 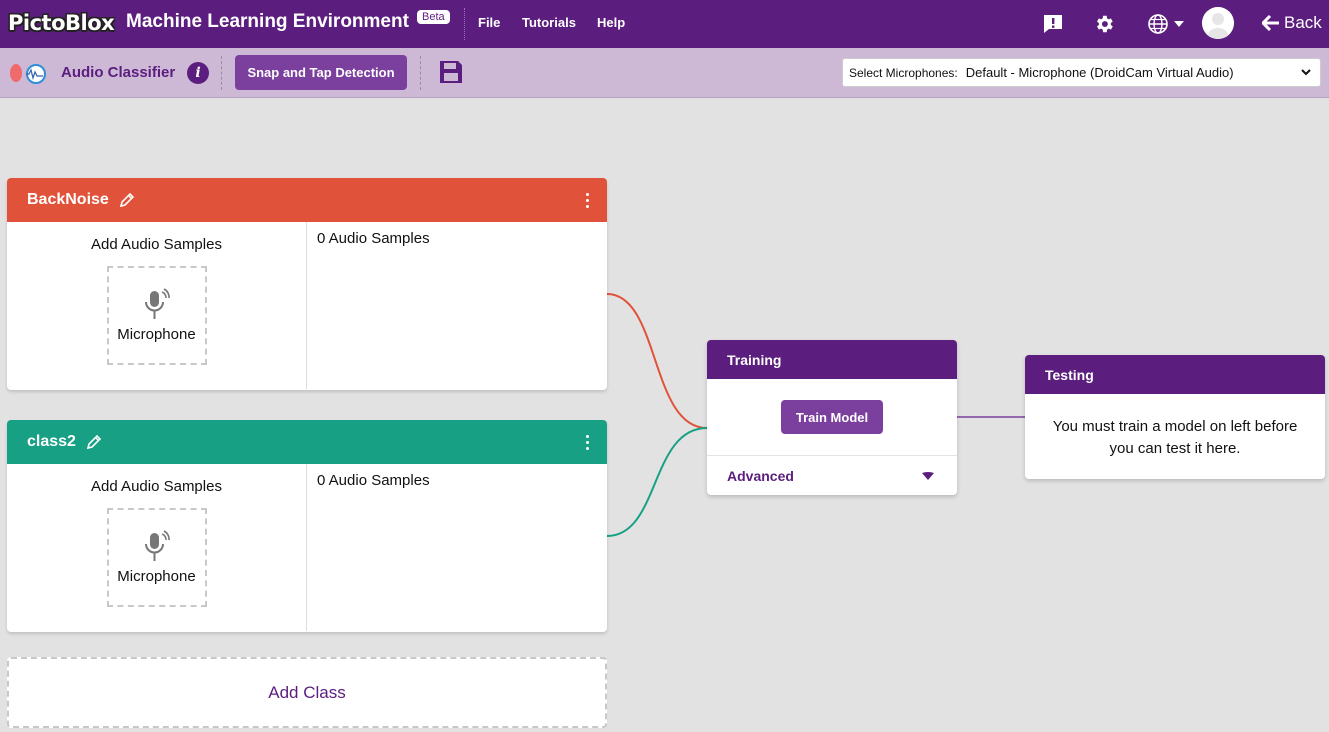 What do you see at coordinates (118, 72) in the screenshot?
I see `project-title: Audio Classifier` at bounding box center [118, 72].